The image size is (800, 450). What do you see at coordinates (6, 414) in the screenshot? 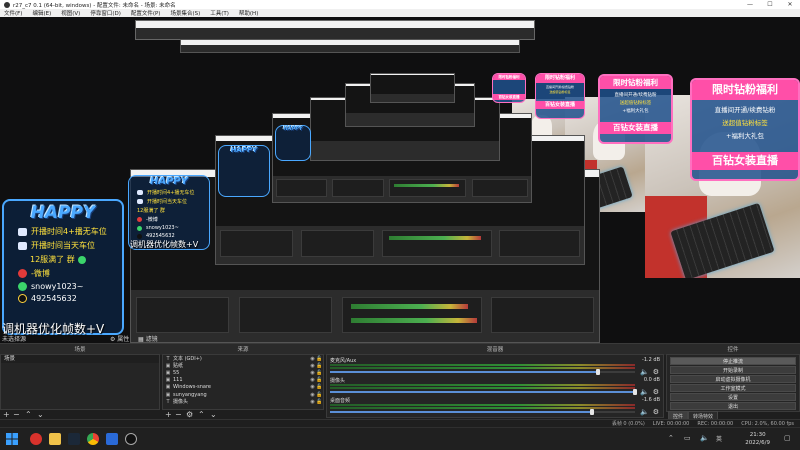
I see `add-scene-button: +` at bounding box center [6, 414].